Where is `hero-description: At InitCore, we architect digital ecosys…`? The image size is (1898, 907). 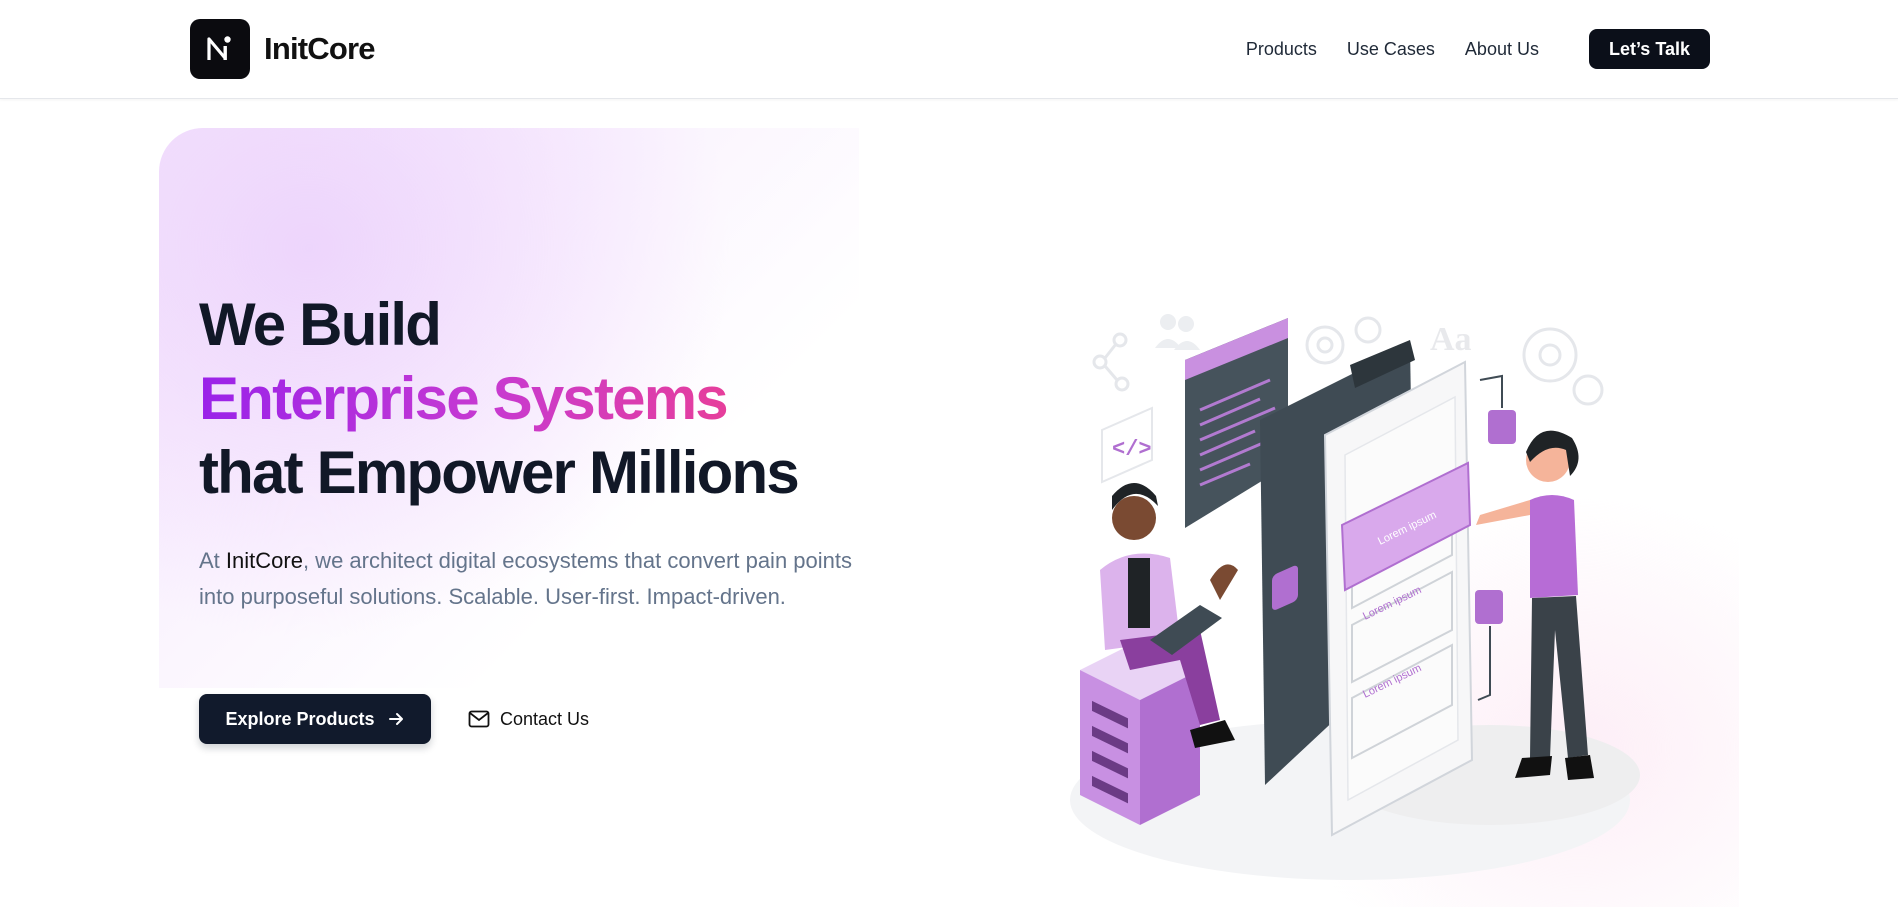 hero-description: At InitCore, we architect digital ecosys… is located at coordinates (534, 579).